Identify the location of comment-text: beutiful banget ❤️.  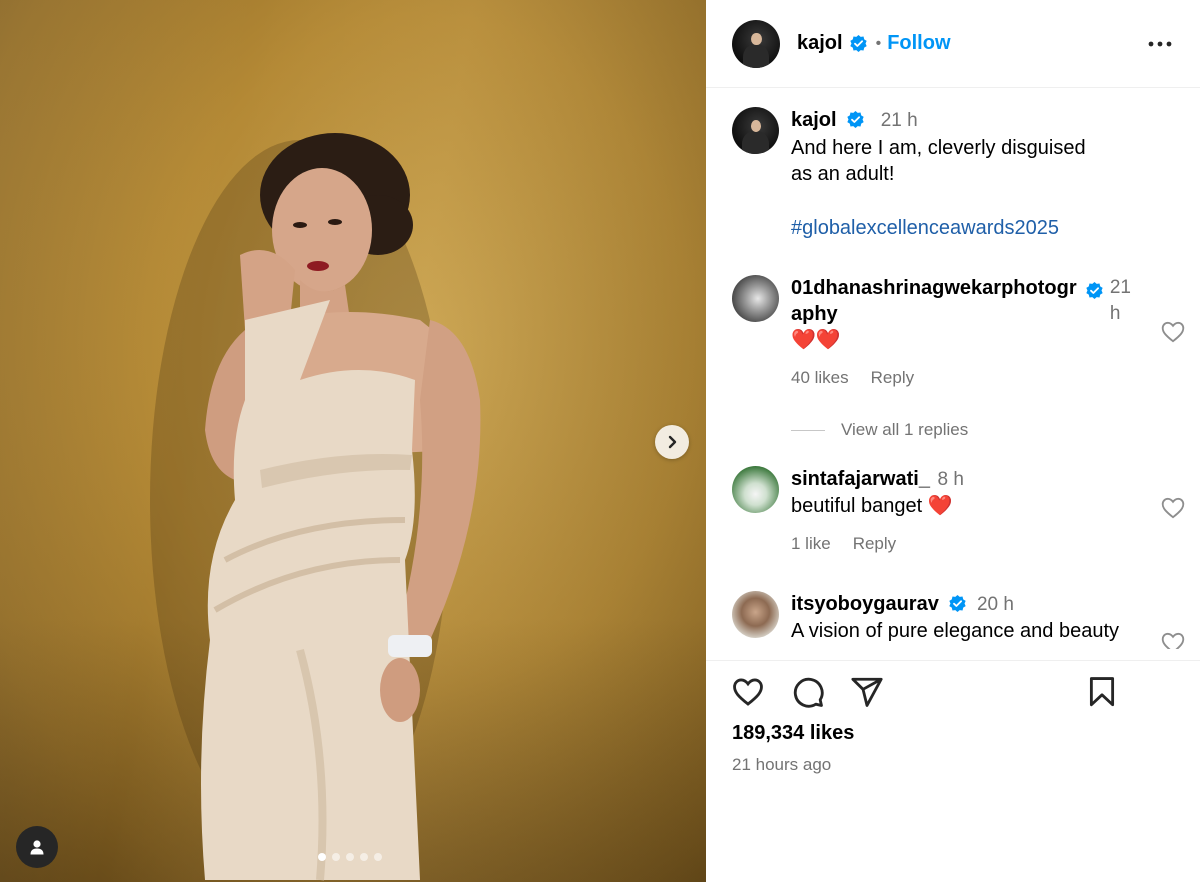
(872, 506).